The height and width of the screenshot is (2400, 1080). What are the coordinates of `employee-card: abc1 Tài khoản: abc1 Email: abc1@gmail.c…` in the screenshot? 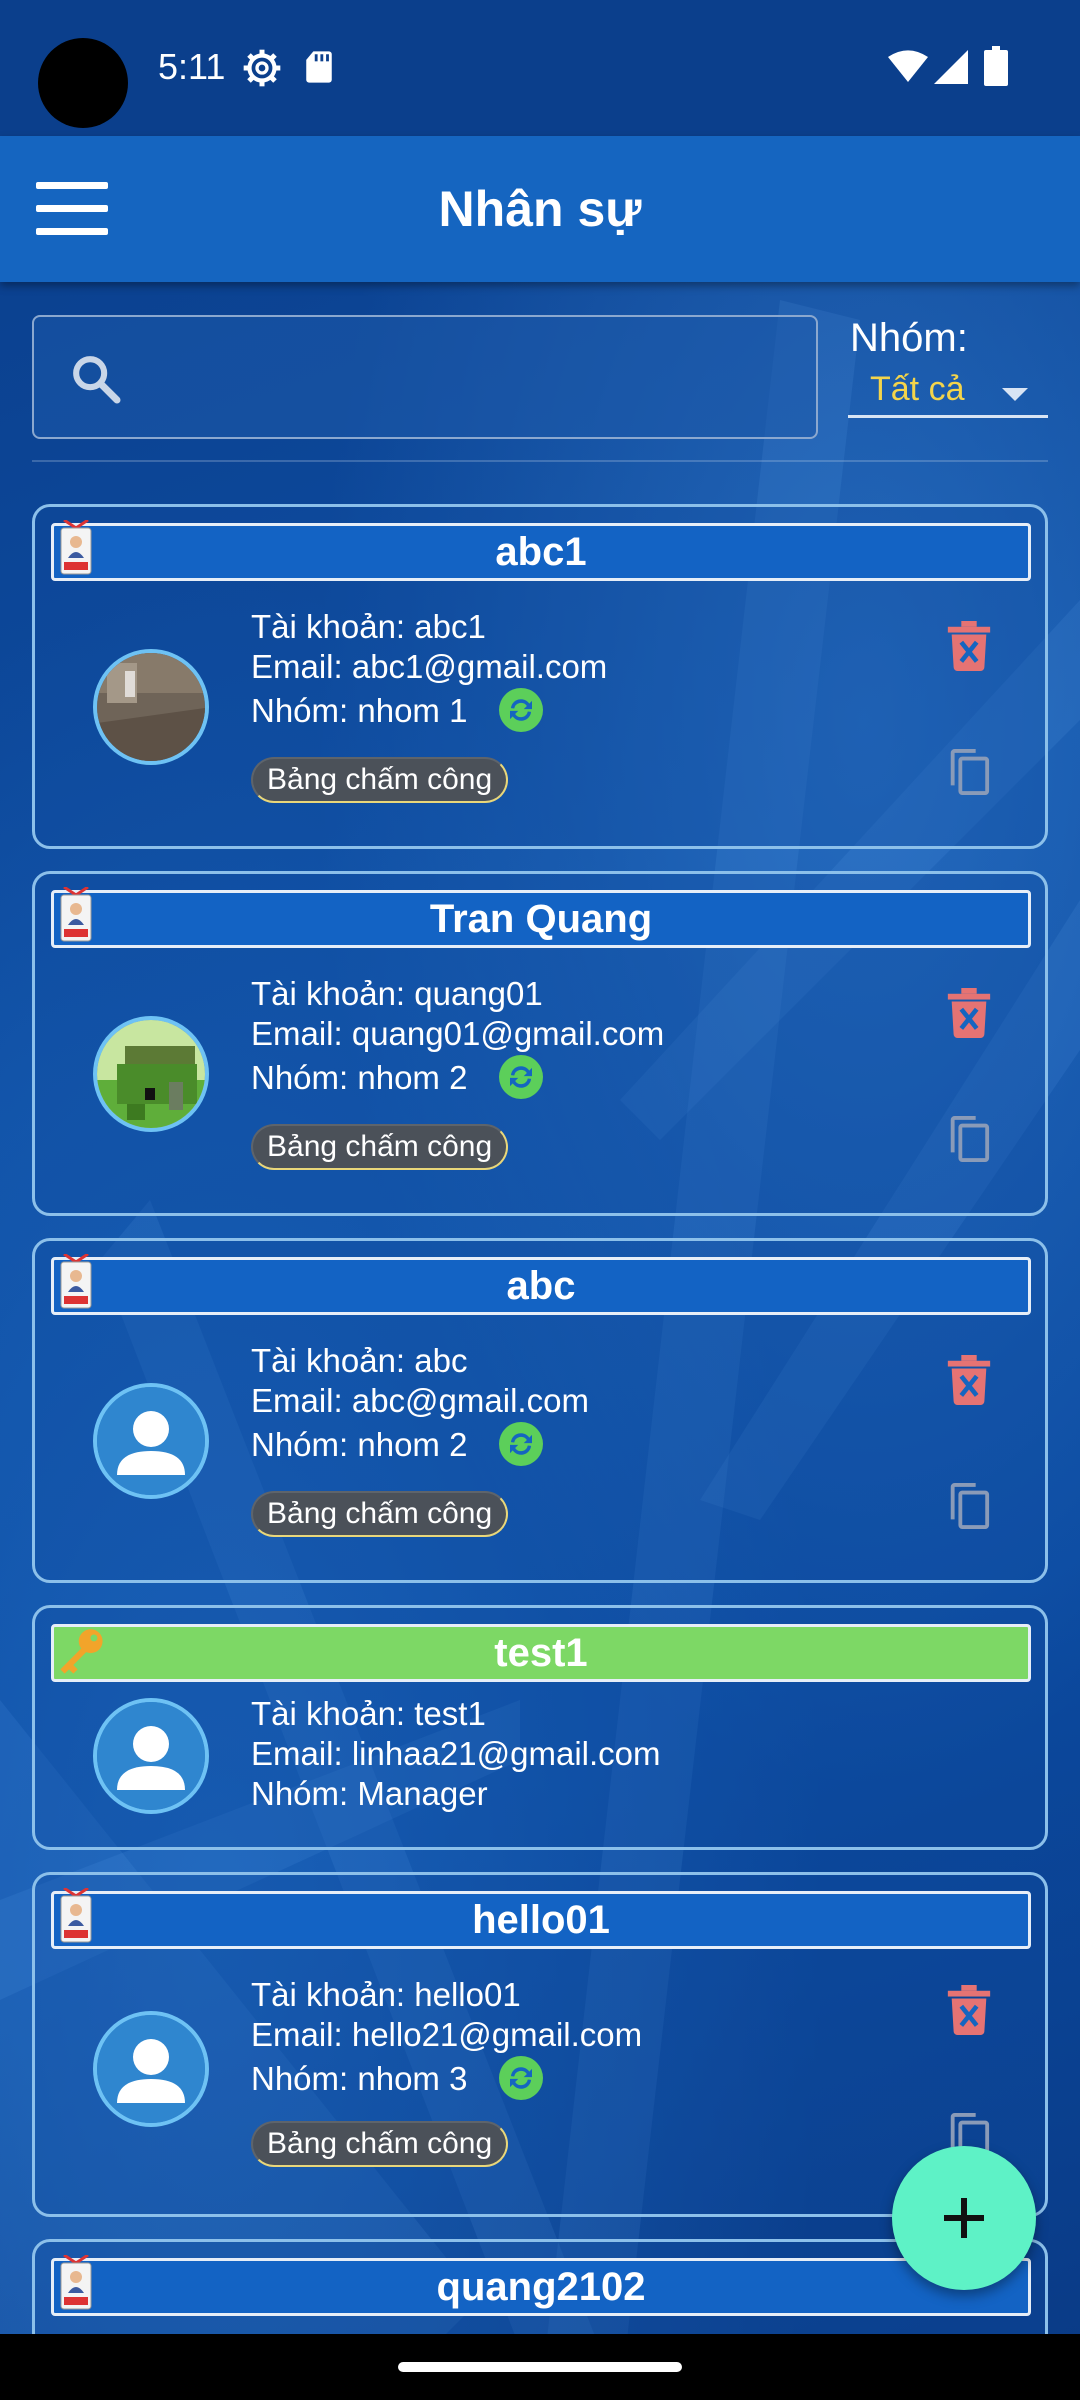 It's located at (540, 676).